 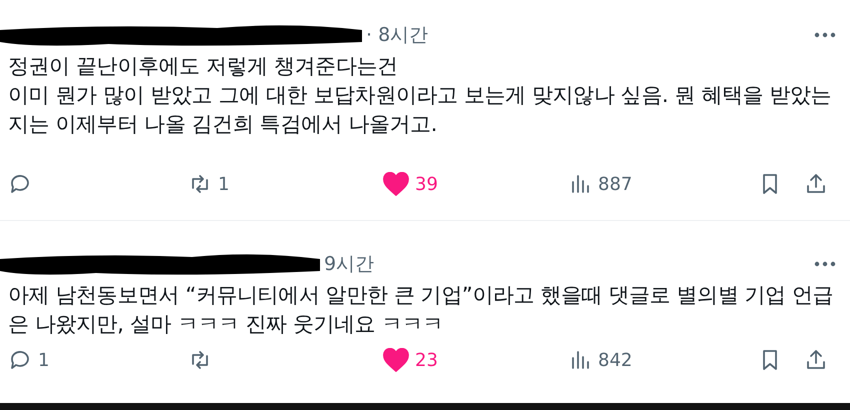 I want to click on post-text: 아제 남천동보면서 “커뮤니티에서 알만한 큰 기업”이라고 했을때 댓글로 별의별 기업 언급은 나왔지만, 설마 ㅋㅋㅋ 진짜 웃기네요 ㅋㅋㅋ, so click(x=421, y=310).